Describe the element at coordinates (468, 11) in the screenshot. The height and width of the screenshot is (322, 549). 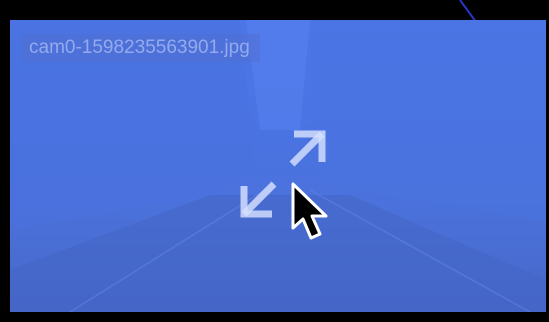
I see `edge-line` at that location.